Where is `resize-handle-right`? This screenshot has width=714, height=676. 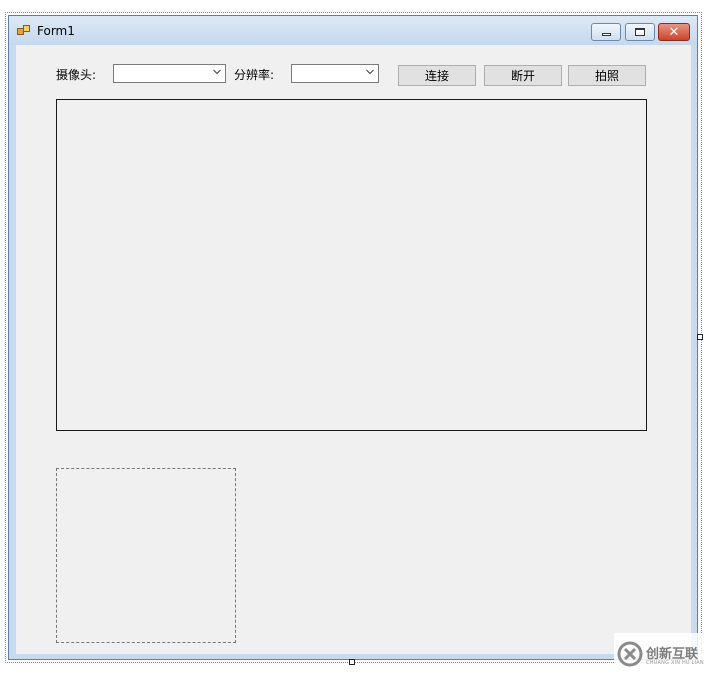 resize-handle-right is located at coordinates (700, 337).